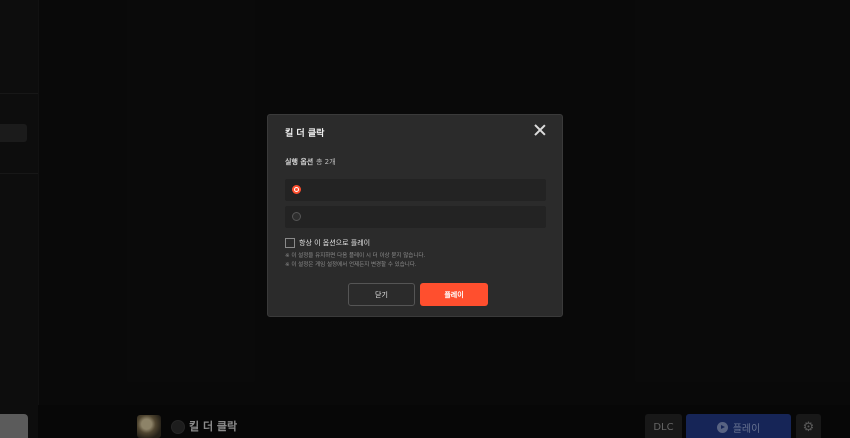 Image resolution: width=850 pixels, height=438 pixels. What do you see at coordinates (381, 294) in the screenshot?
I see `close-button: 닫기` at bounding box center [381, 294].